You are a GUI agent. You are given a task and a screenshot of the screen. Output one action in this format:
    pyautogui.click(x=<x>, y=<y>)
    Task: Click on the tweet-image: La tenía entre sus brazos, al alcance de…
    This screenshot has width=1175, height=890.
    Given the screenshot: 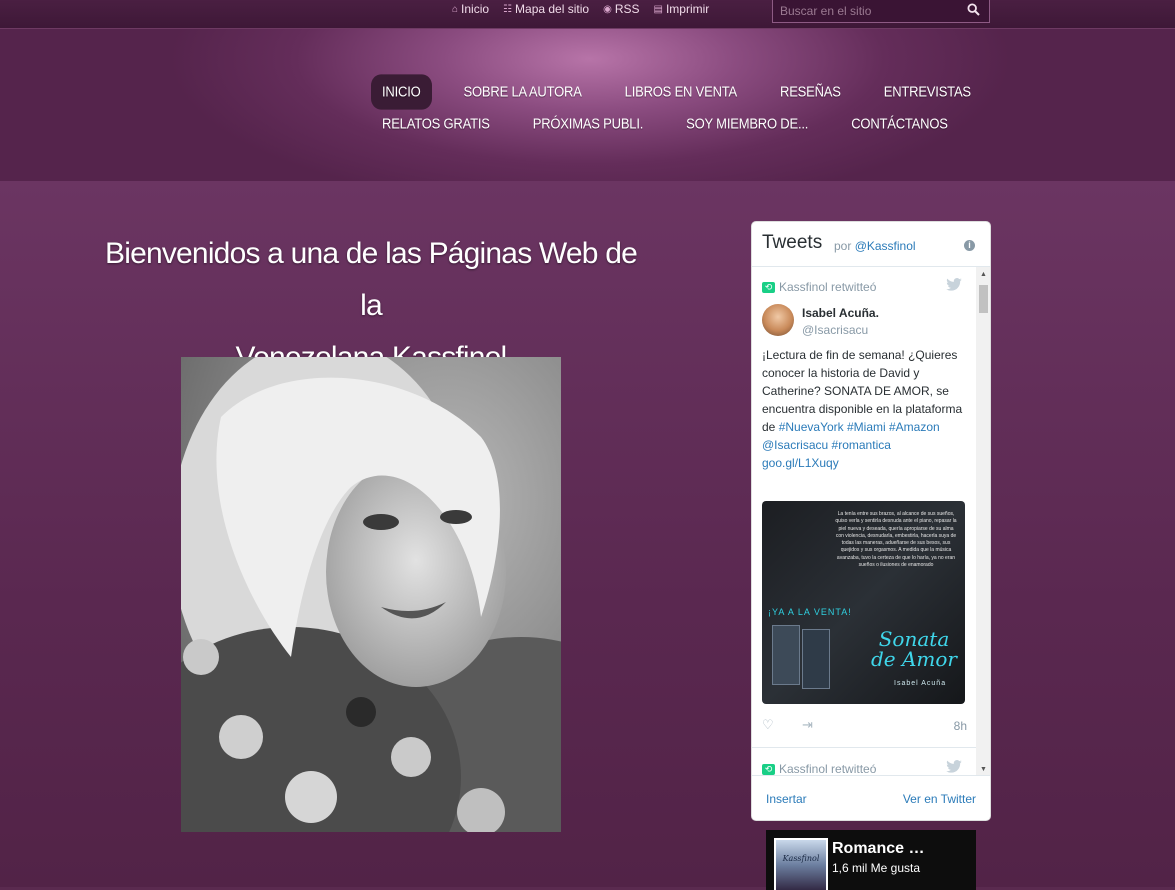 What is the action you would take?
    pyautogui.click(x=863, y=602)
    